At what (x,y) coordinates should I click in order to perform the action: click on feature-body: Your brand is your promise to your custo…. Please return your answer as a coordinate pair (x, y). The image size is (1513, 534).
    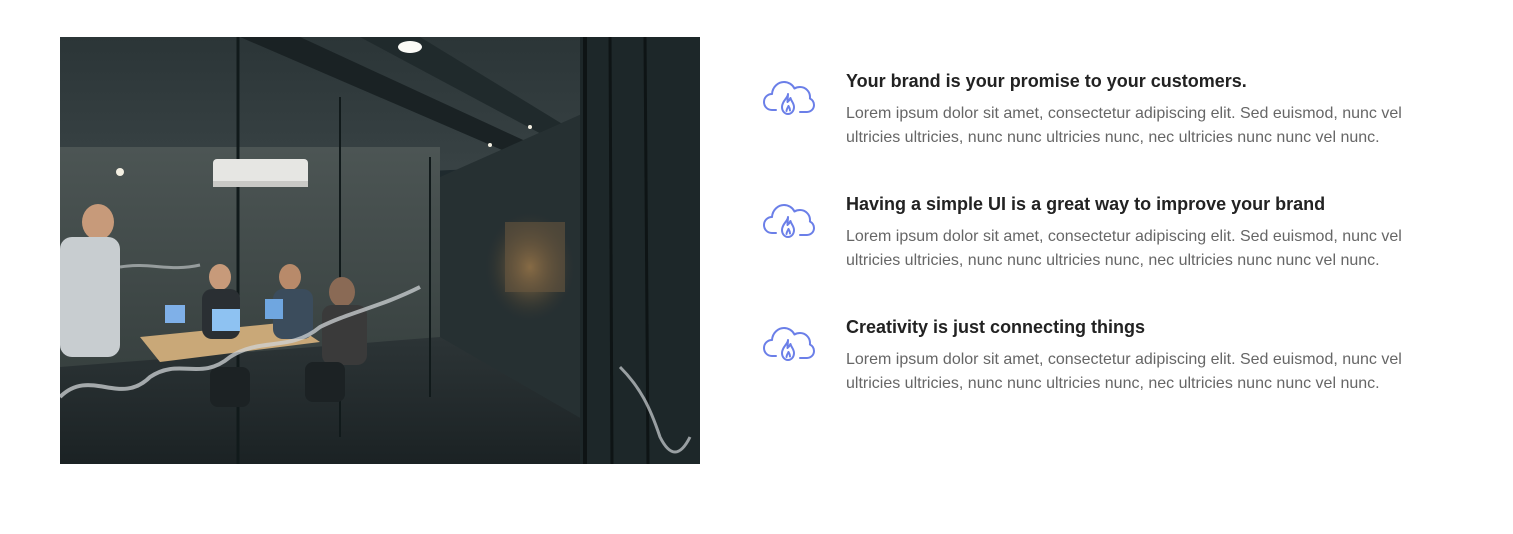
    Looking at the image, I should click on (1136, 109).